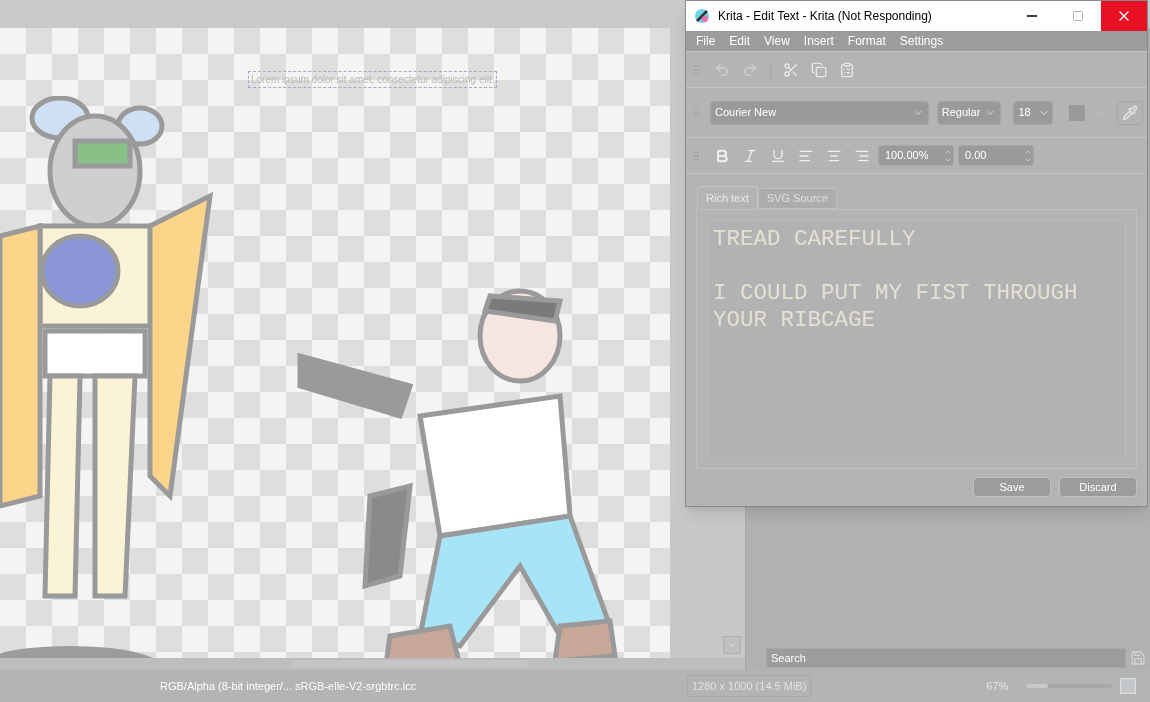  What do you see at coordinates (866, 41) in the screenshot?
I see `menu-item: Format` at bounding box center [866, 41].